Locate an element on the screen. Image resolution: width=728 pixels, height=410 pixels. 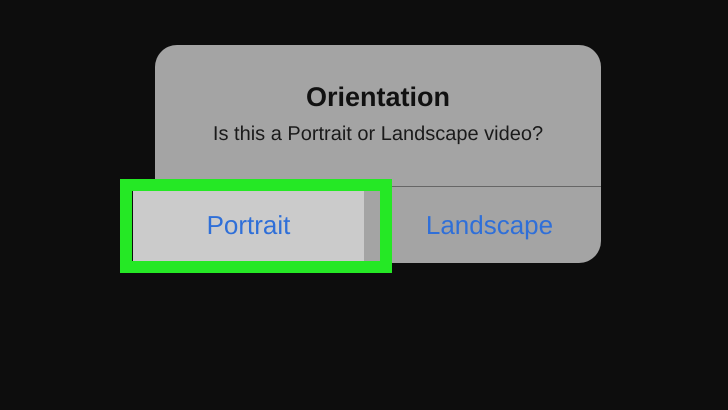
dialog-title: Orientation is located at coordinates (377, 97).